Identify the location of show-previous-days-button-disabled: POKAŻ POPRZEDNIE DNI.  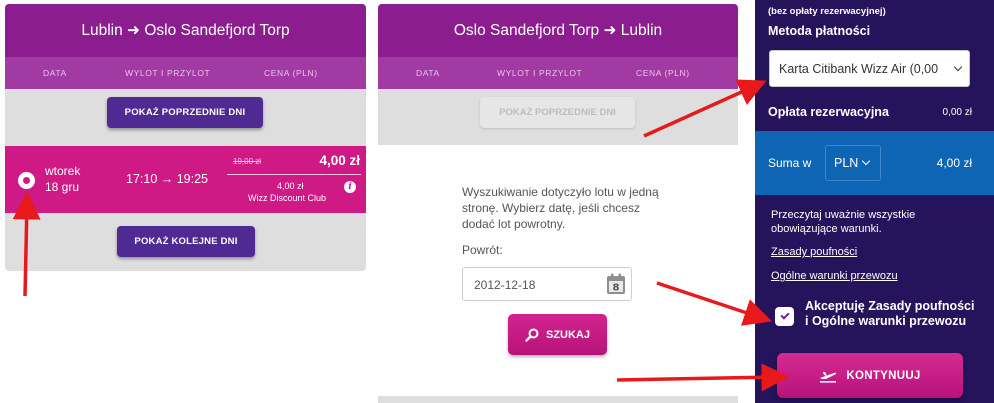
(557, 112).